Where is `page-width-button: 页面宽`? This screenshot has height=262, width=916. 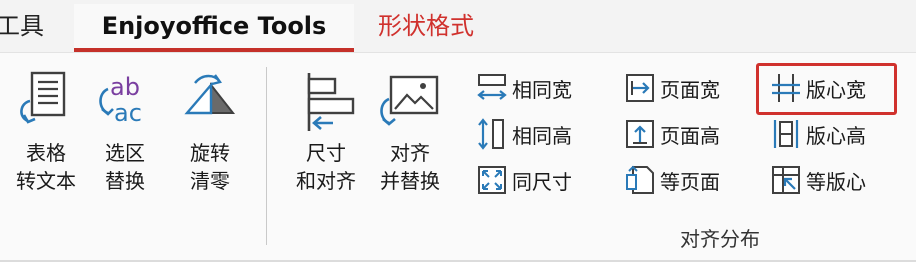
page-width-button: 页面宽 is located at coordinates (671, 88).